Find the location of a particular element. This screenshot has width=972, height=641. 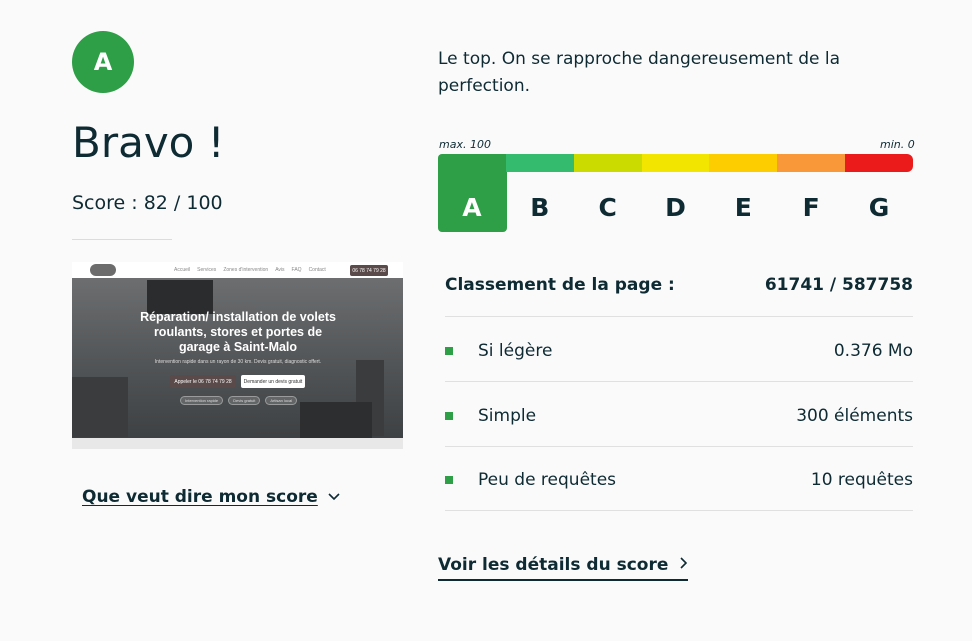

grade-segment-b is located at coordinates (540, 163).